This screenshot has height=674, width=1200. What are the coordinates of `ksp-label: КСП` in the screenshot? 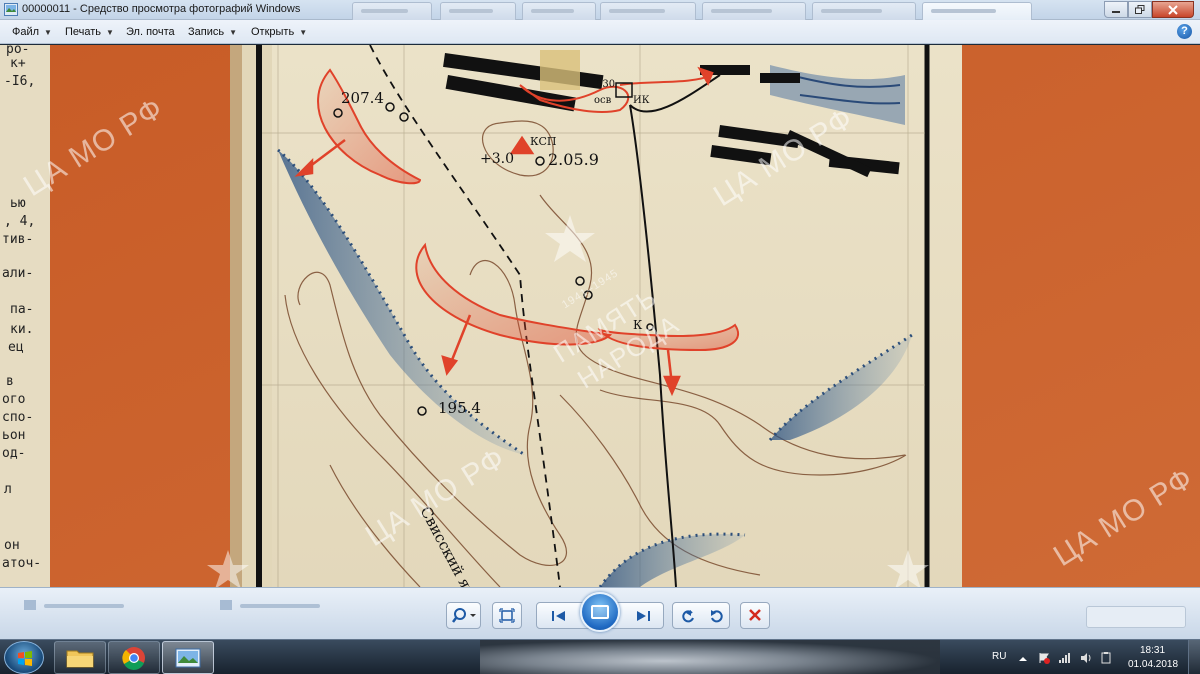 It's located at (543, 141).